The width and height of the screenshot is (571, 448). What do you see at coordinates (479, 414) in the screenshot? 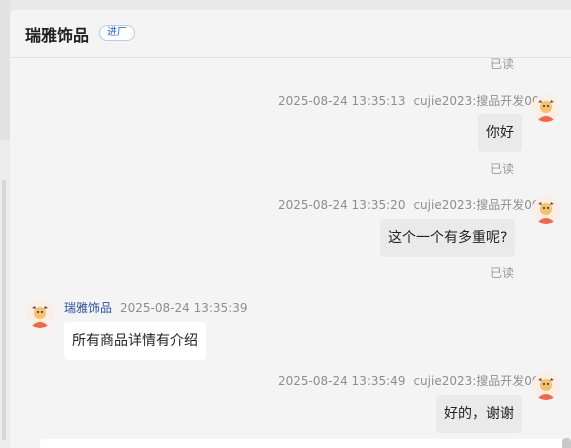
I see `message-bubble: 好的，谢谢` at bounding box center [479, 414].